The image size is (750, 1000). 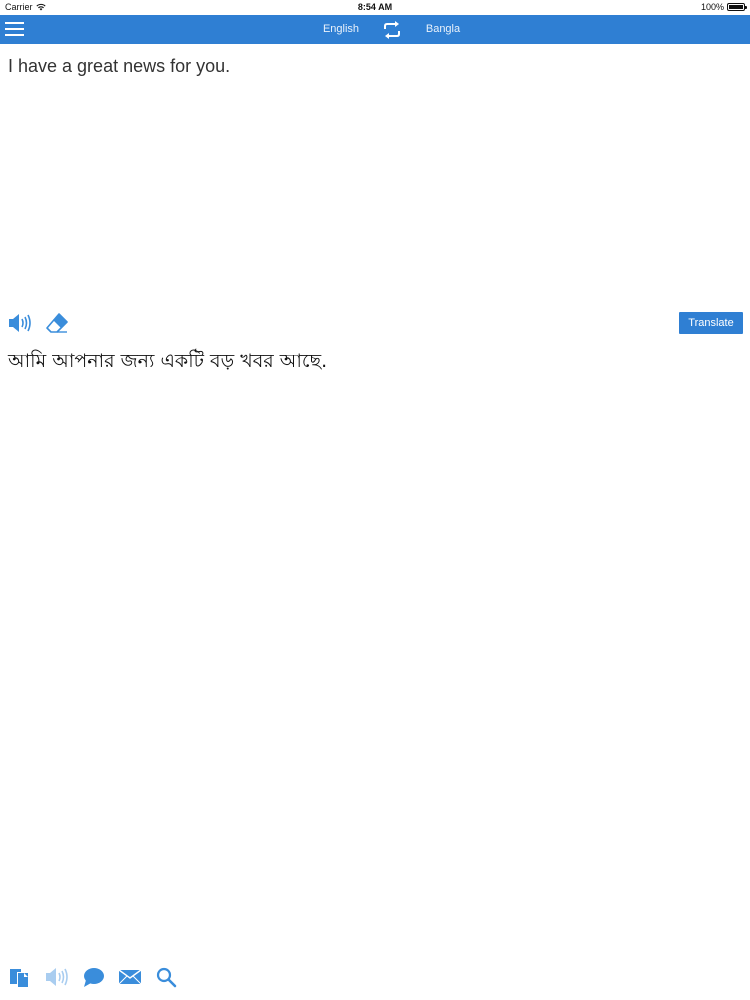 I want to click on battery-percent: 100%, so click(x=712, y=7).